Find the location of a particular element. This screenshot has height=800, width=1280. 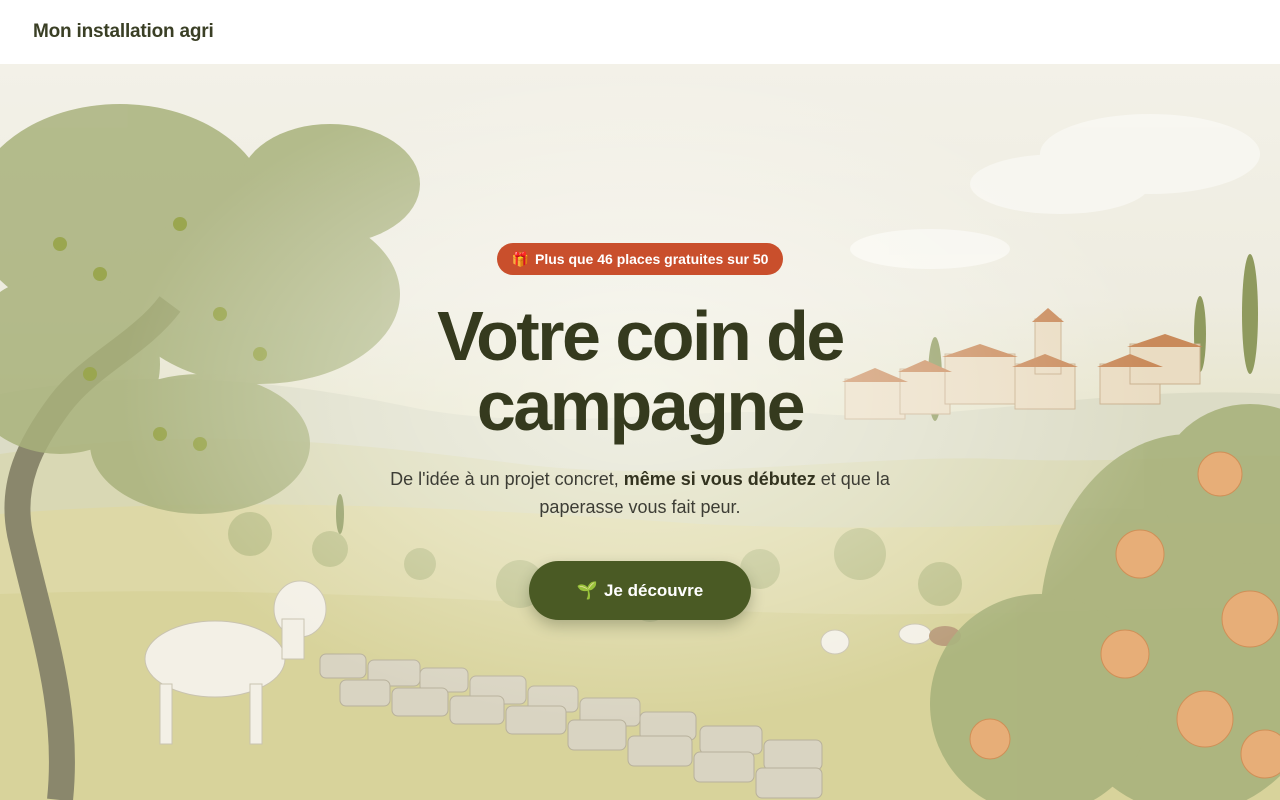

brand-logo-text: Mon installation agri is located at coordinates (123, 32).